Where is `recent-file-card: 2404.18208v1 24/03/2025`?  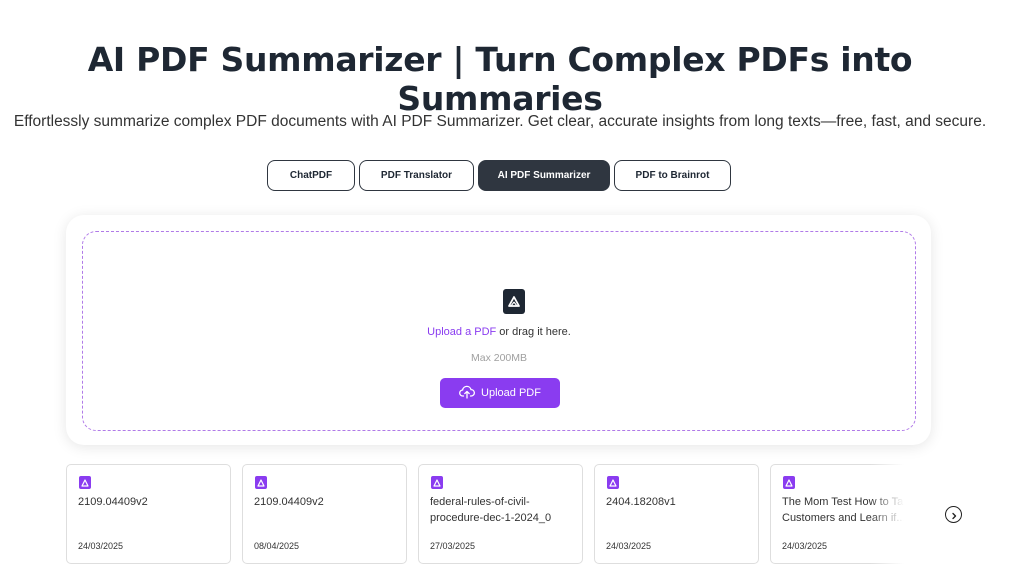
recent-file-card: 2404.18208v1 24/03/2025 is located at coordinates (676, 514).